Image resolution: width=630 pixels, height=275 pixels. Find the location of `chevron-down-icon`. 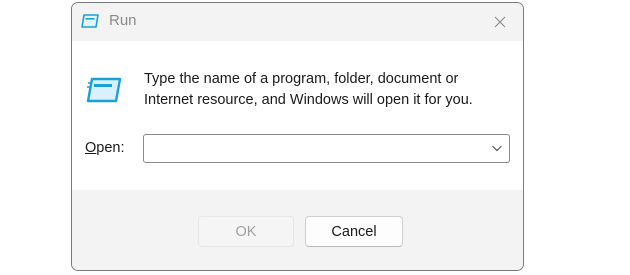

chevron-down-icon is located at coordinates (497, 148).